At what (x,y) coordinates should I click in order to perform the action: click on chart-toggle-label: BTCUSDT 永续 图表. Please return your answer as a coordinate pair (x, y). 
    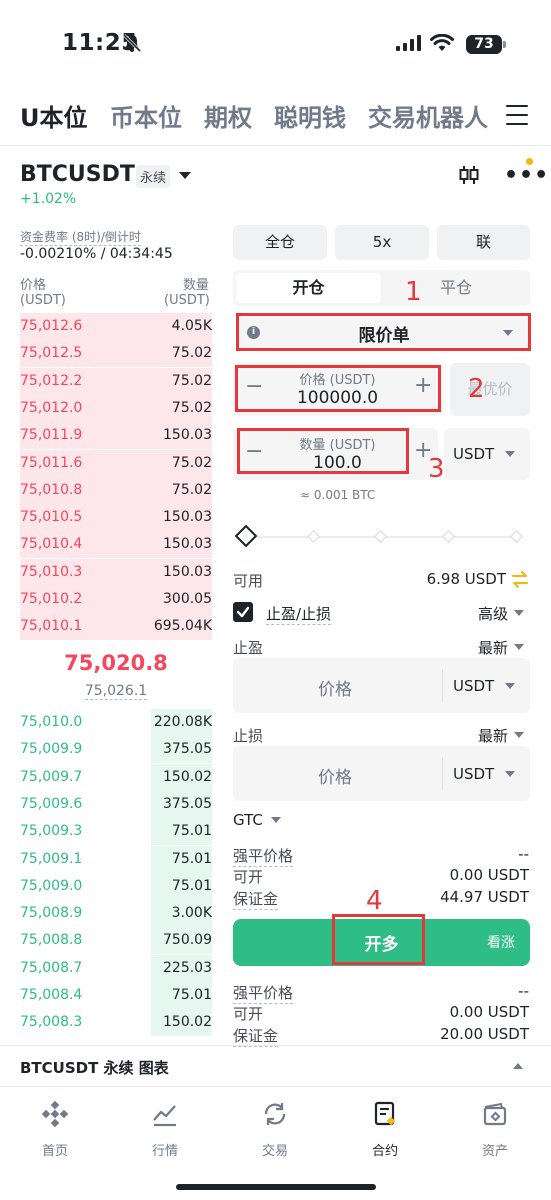
    Looking at the image, I should click on (94, 1067).